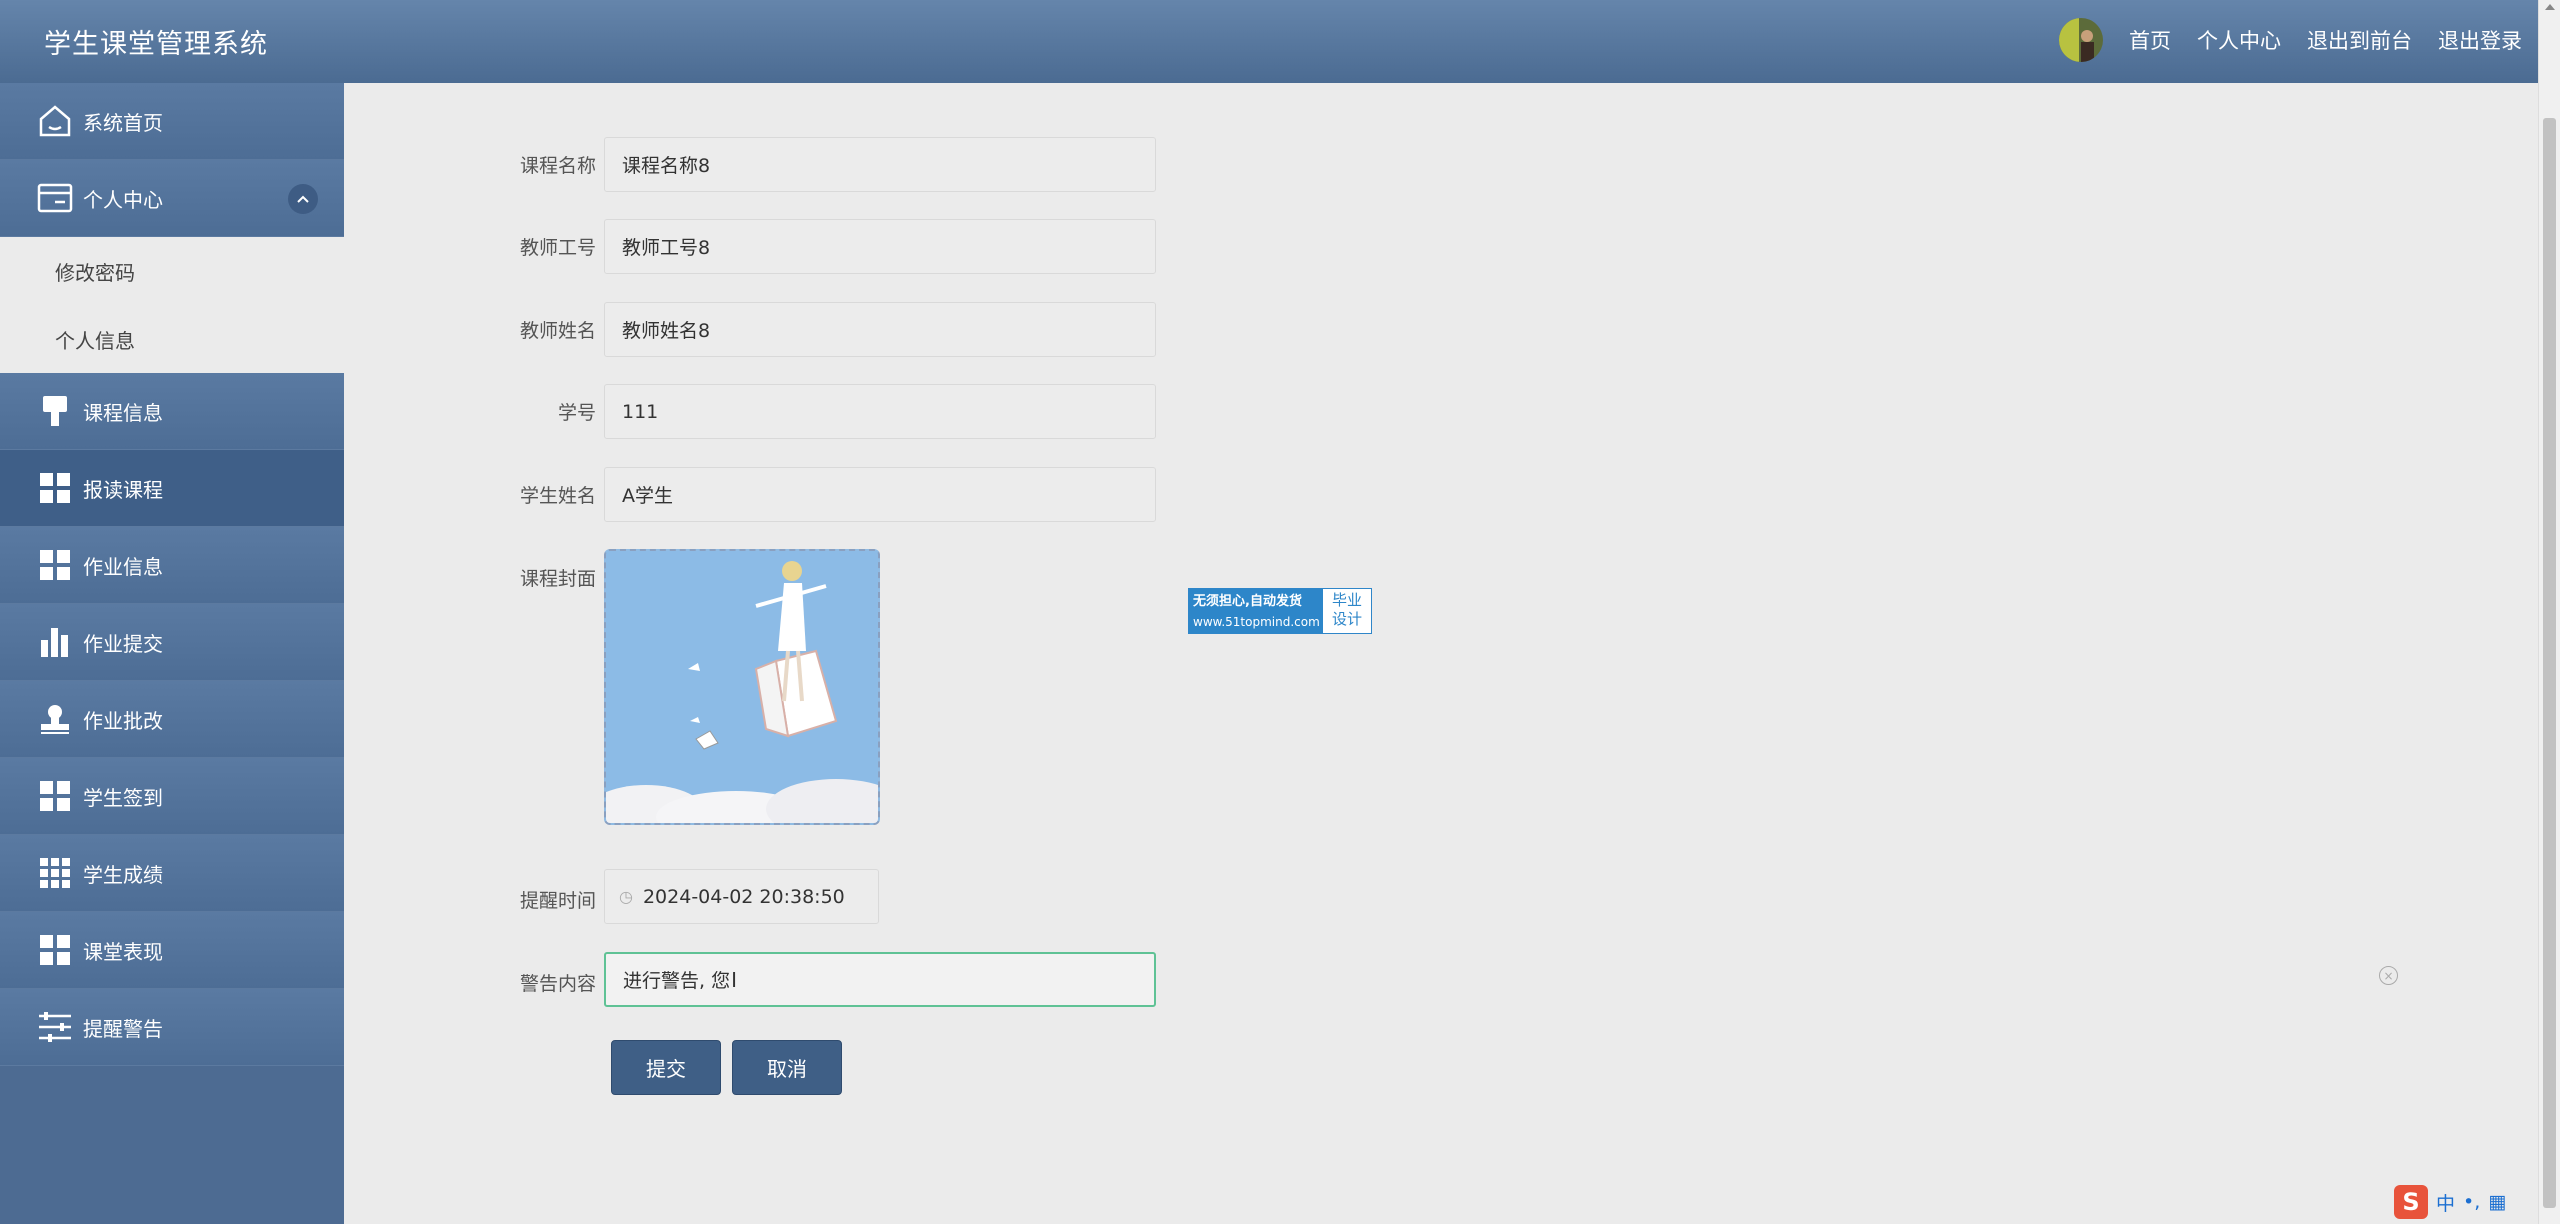 This screenshot has height=1224, width=2560. Describe the element at coordinates (123, 643) in the screenshot. I see `sidebar-item-label: 作业提交` at that location.